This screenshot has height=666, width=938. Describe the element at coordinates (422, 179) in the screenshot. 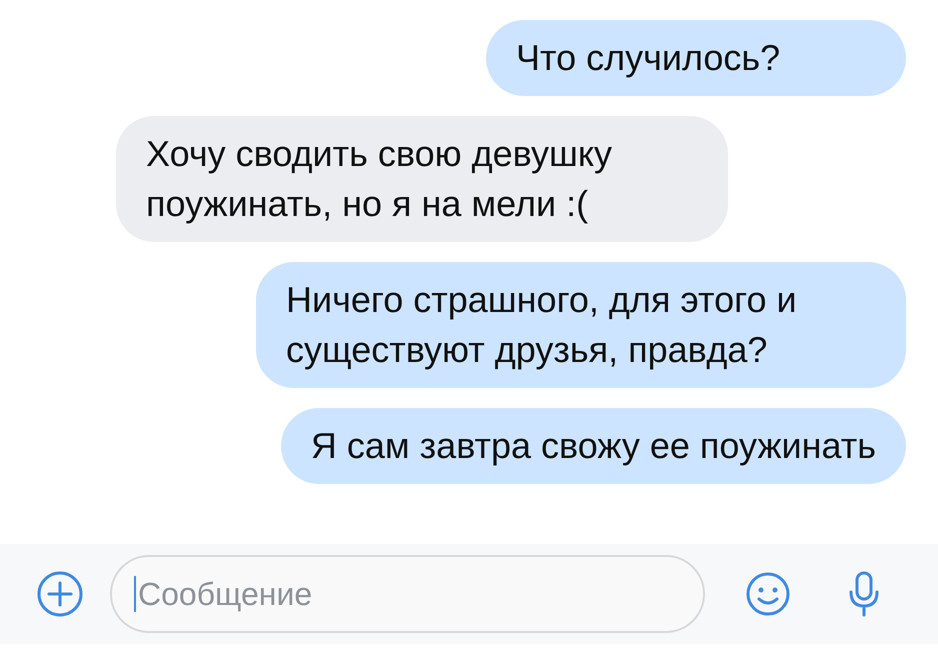

I see `incoming-message: Хочу сводить свою девушку поужинать, но я на мели :(` at that location.